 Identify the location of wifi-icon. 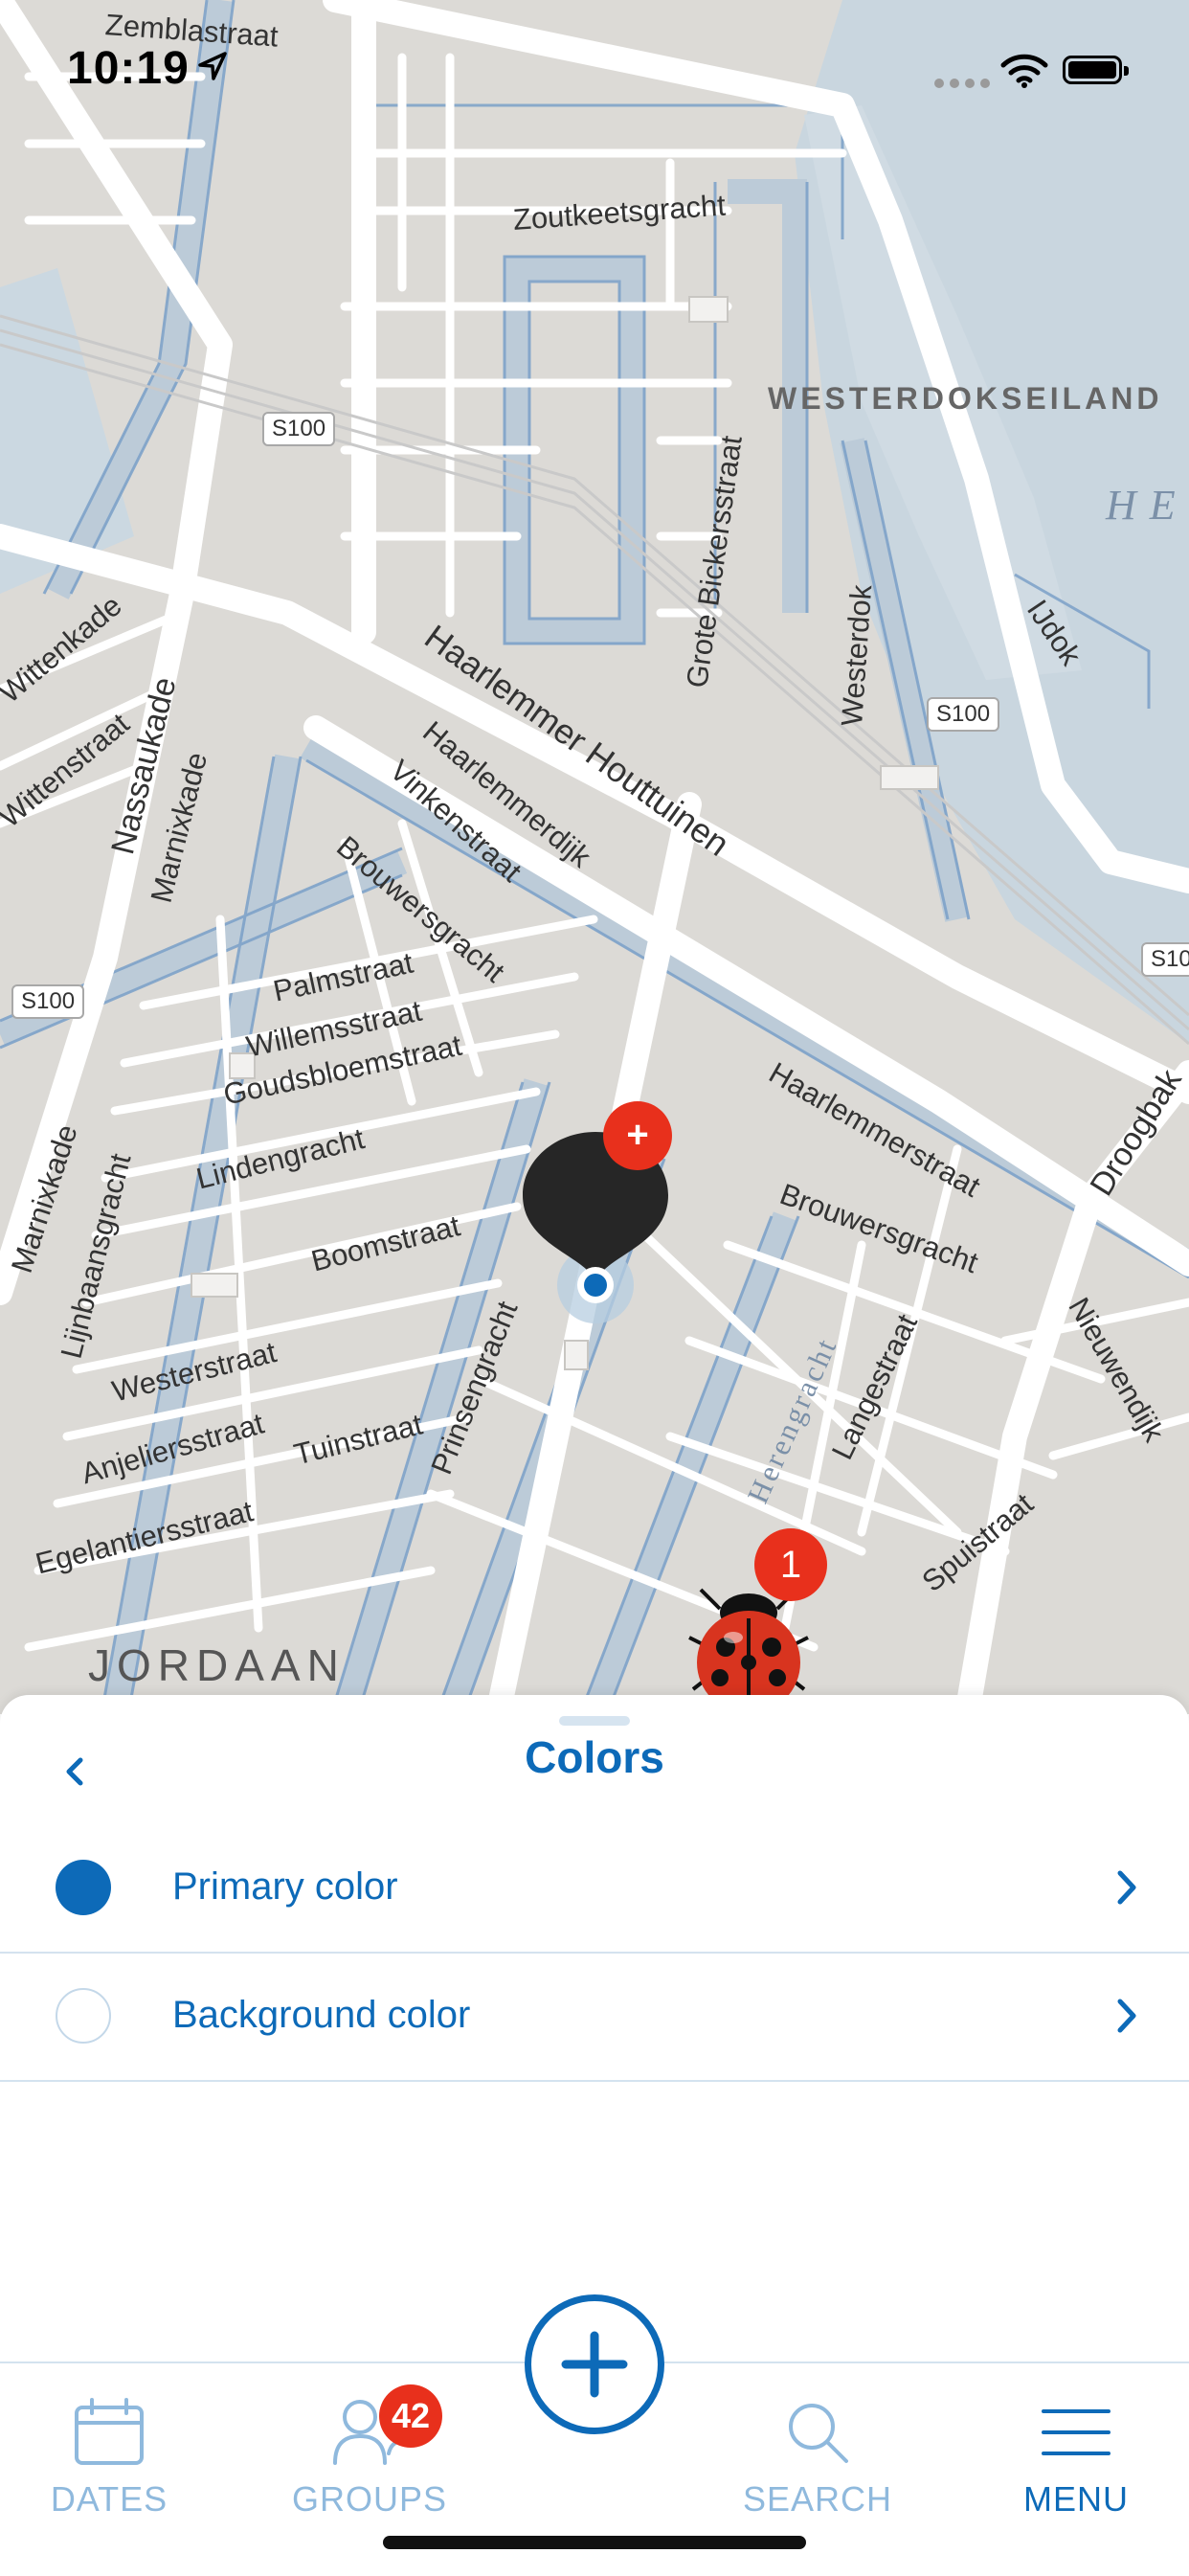
(1024, 71).